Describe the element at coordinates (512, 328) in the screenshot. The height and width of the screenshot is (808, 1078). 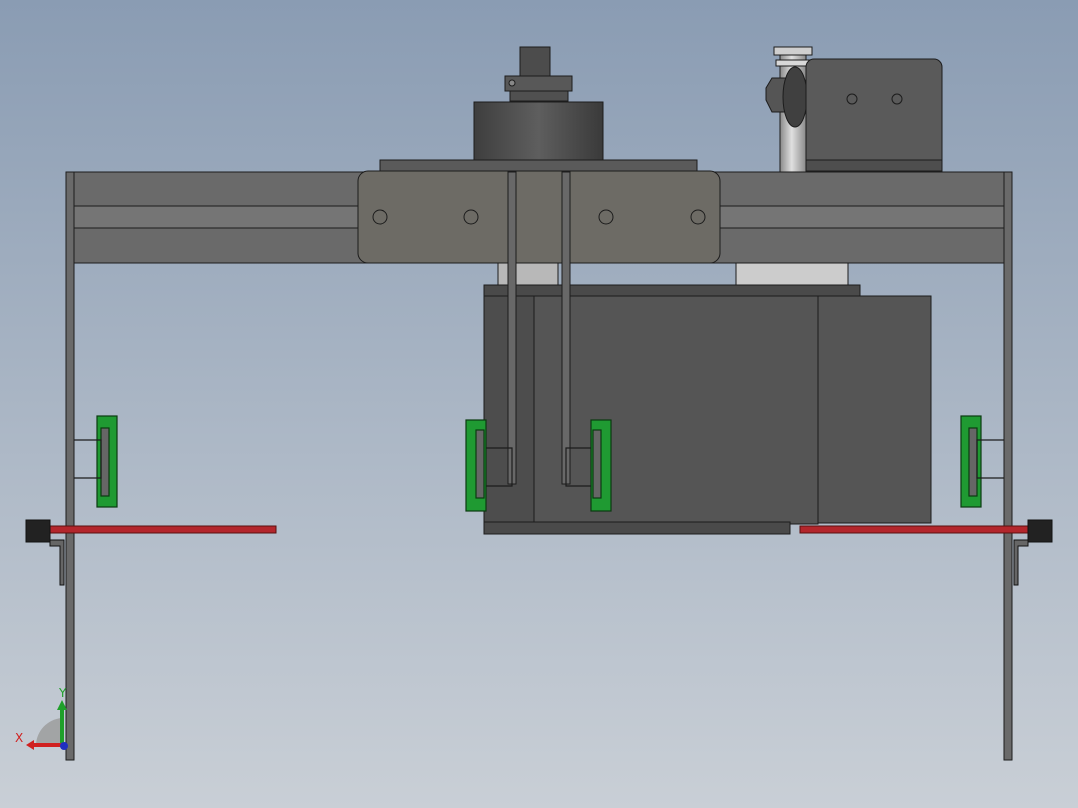
I see `guide-rod-left` at that location.